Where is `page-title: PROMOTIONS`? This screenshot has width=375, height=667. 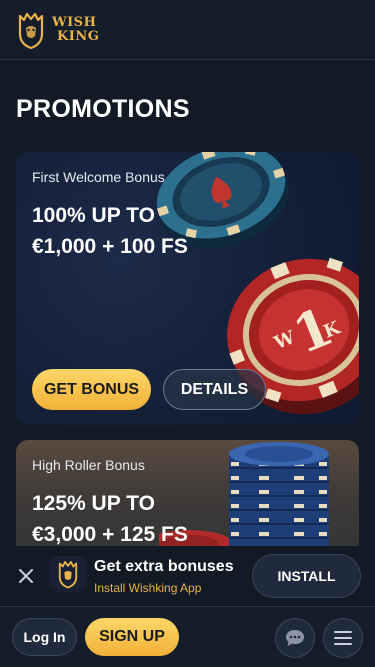
page-title: PROMOTIONS is located at coordinates (103, 109).